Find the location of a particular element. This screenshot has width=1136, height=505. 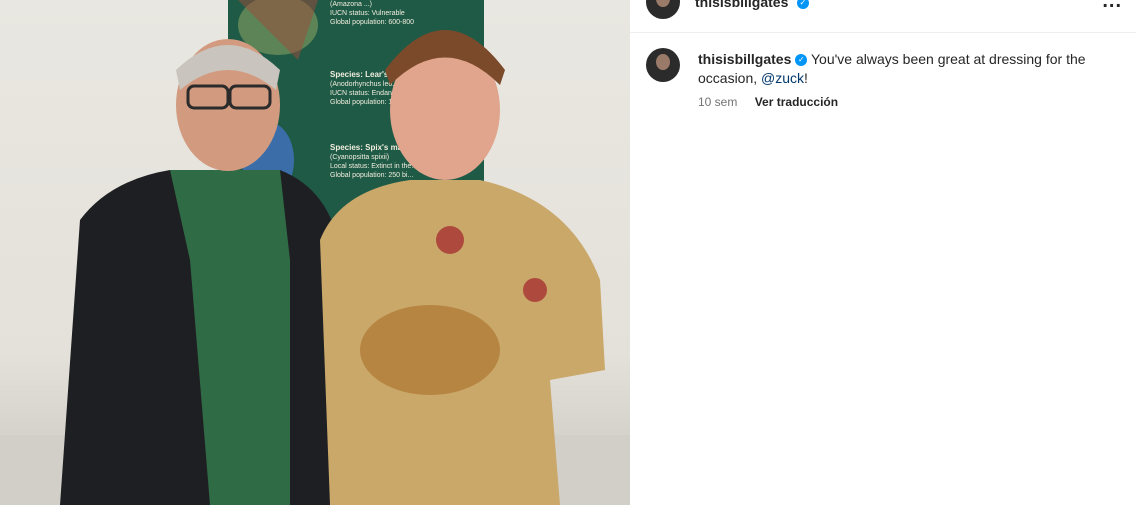

comment-time: 10 sem is located at coordinates (717, 102).